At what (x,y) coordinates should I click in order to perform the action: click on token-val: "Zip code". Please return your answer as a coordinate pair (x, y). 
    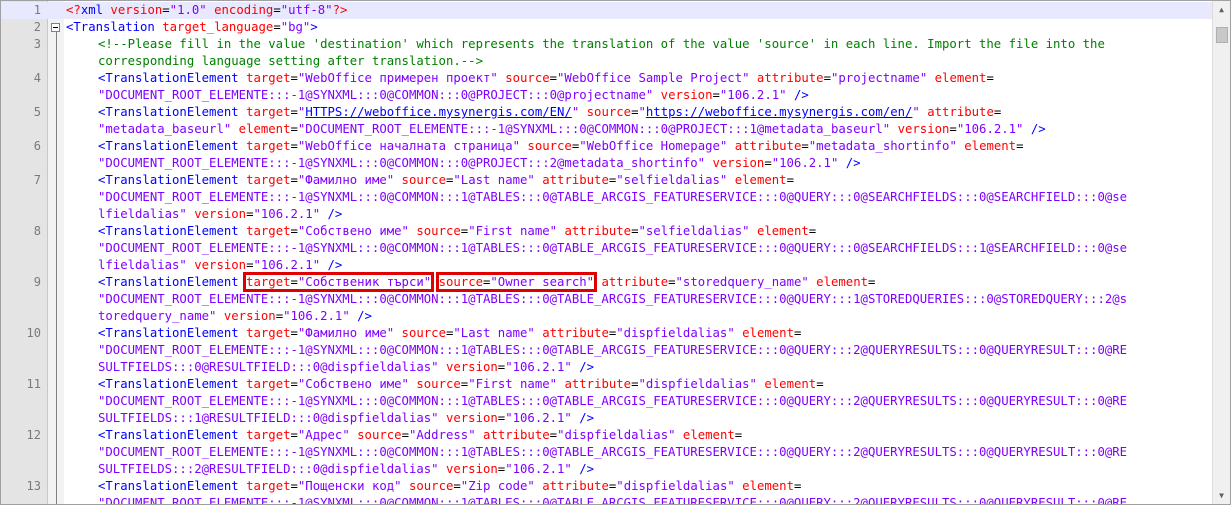
    Looking at the image, I should click on (497, 486).